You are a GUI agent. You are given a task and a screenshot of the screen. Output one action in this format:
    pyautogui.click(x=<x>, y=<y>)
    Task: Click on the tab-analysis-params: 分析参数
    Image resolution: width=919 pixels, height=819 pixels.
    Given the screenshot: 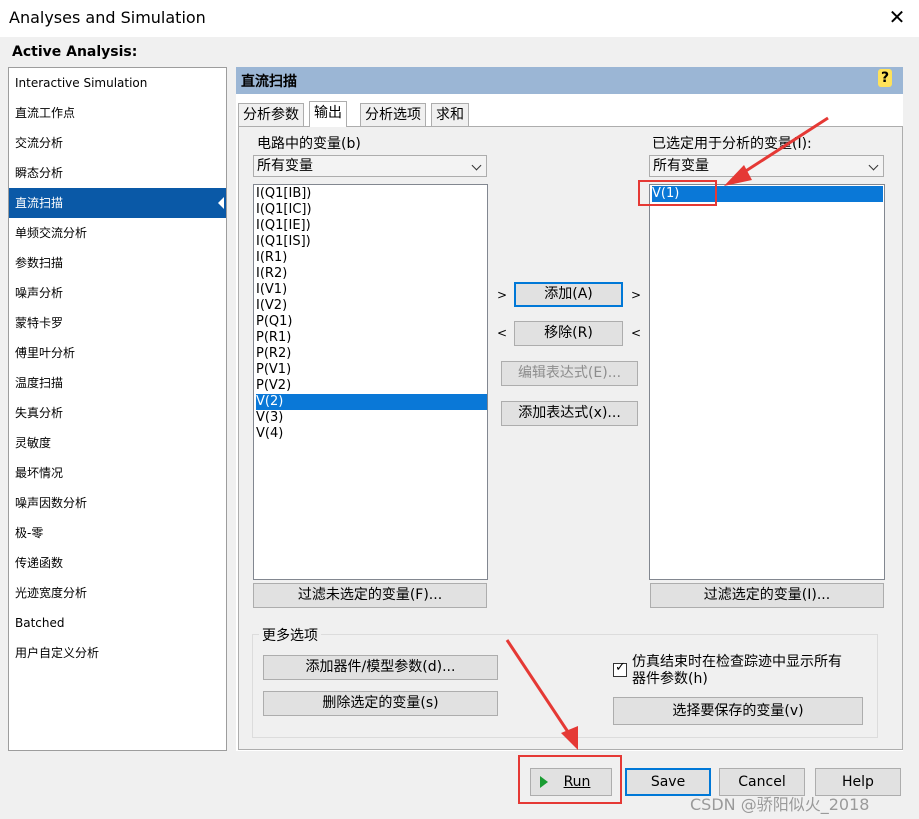 What is the action you would take?
    pyautogui.click(x=271, y=114)
    